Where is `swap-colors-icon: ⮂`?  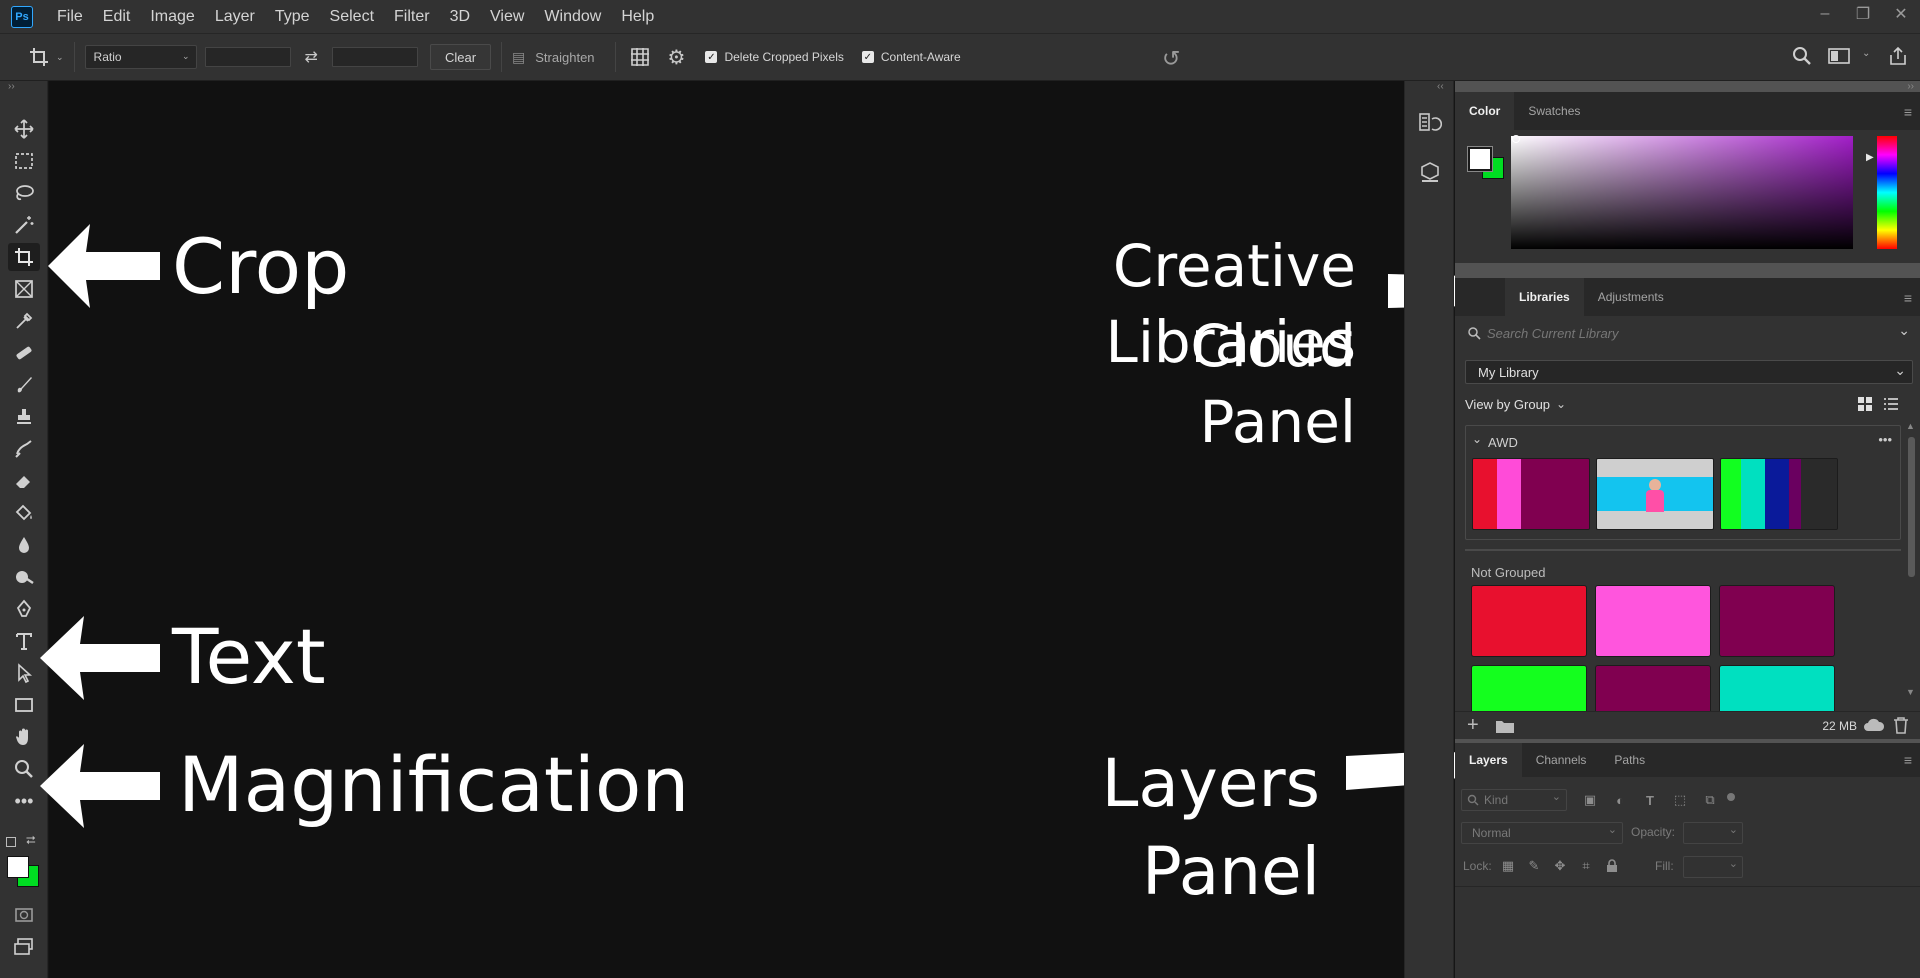
swap-colors-icon: ⮂ is located at coordinates (31, 840).